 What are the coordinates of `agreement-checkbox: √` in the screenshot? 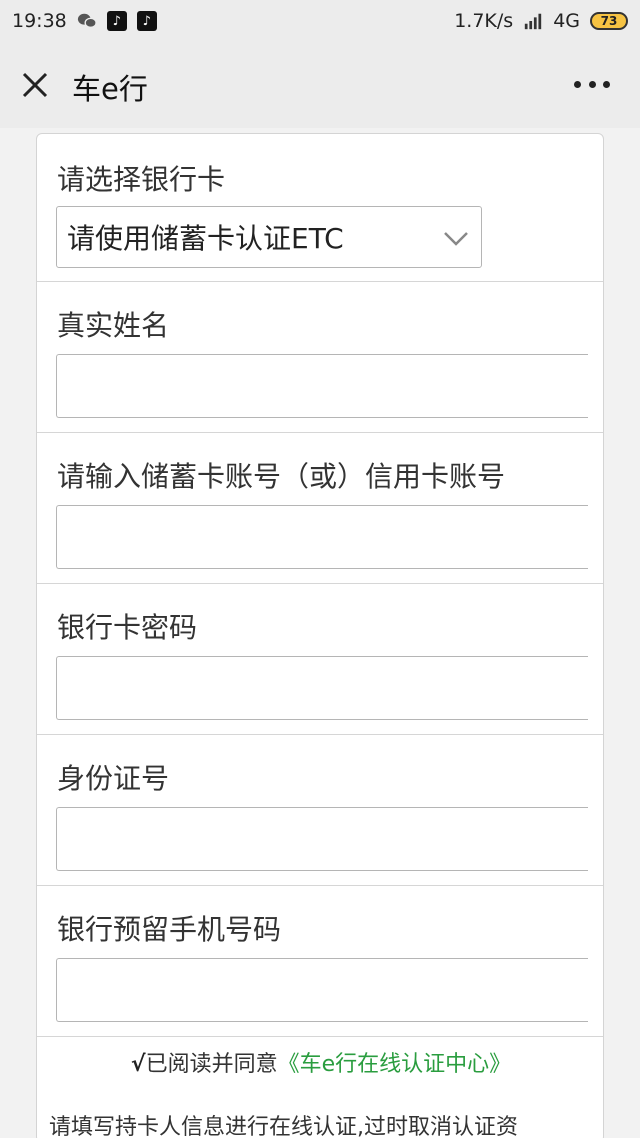 It's located at (138, 1064).